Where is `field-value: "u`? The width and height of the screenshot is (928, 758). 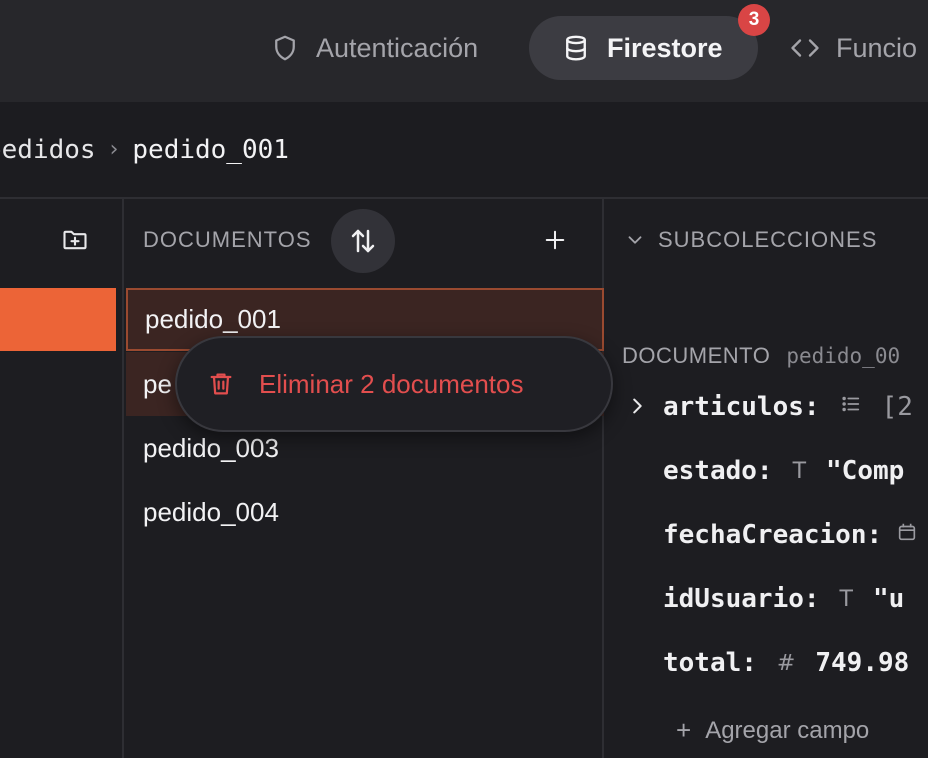 field-value: "u is located at coordinates (889, 599).